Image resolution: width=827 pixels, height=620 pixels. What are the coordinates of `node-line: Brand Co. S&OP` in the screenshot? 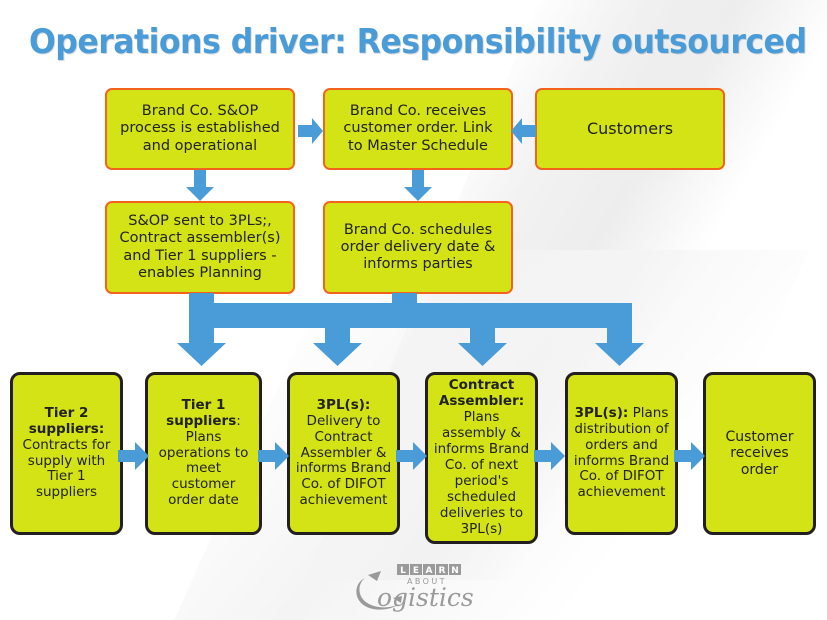 It's located at (200, 111).